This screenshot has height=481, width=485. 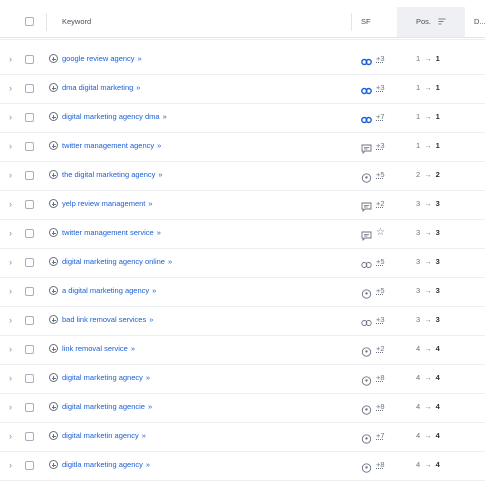 I want to click on keyword-link: digital marketin agency», so click(x=104, y=436).